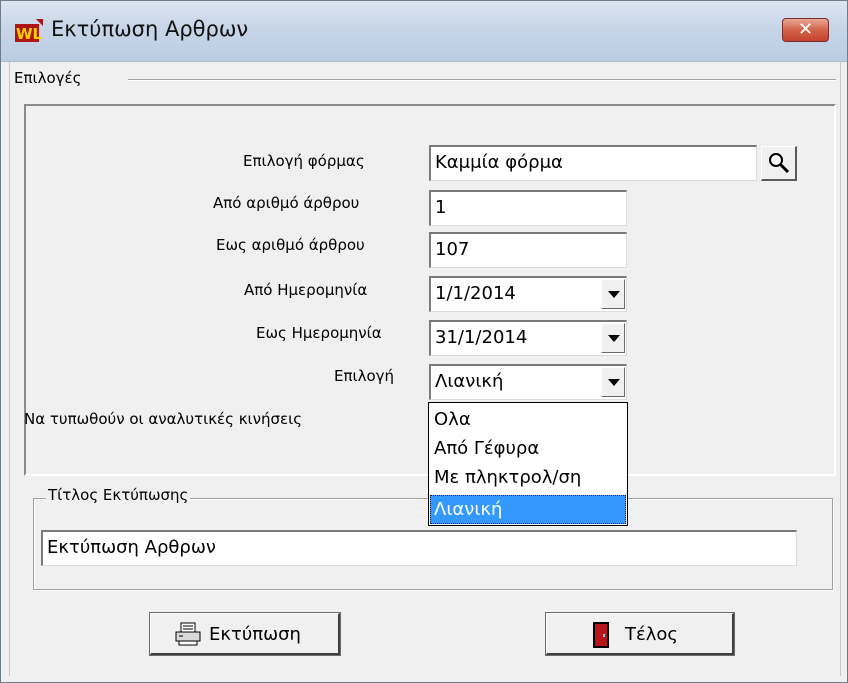 Image resolution: width=848 pixels, height=683 pixels. Describe the element at coordinates (528, 509) in the screenshot. I see `dropdown-option-retail: Λιανική` at that location.